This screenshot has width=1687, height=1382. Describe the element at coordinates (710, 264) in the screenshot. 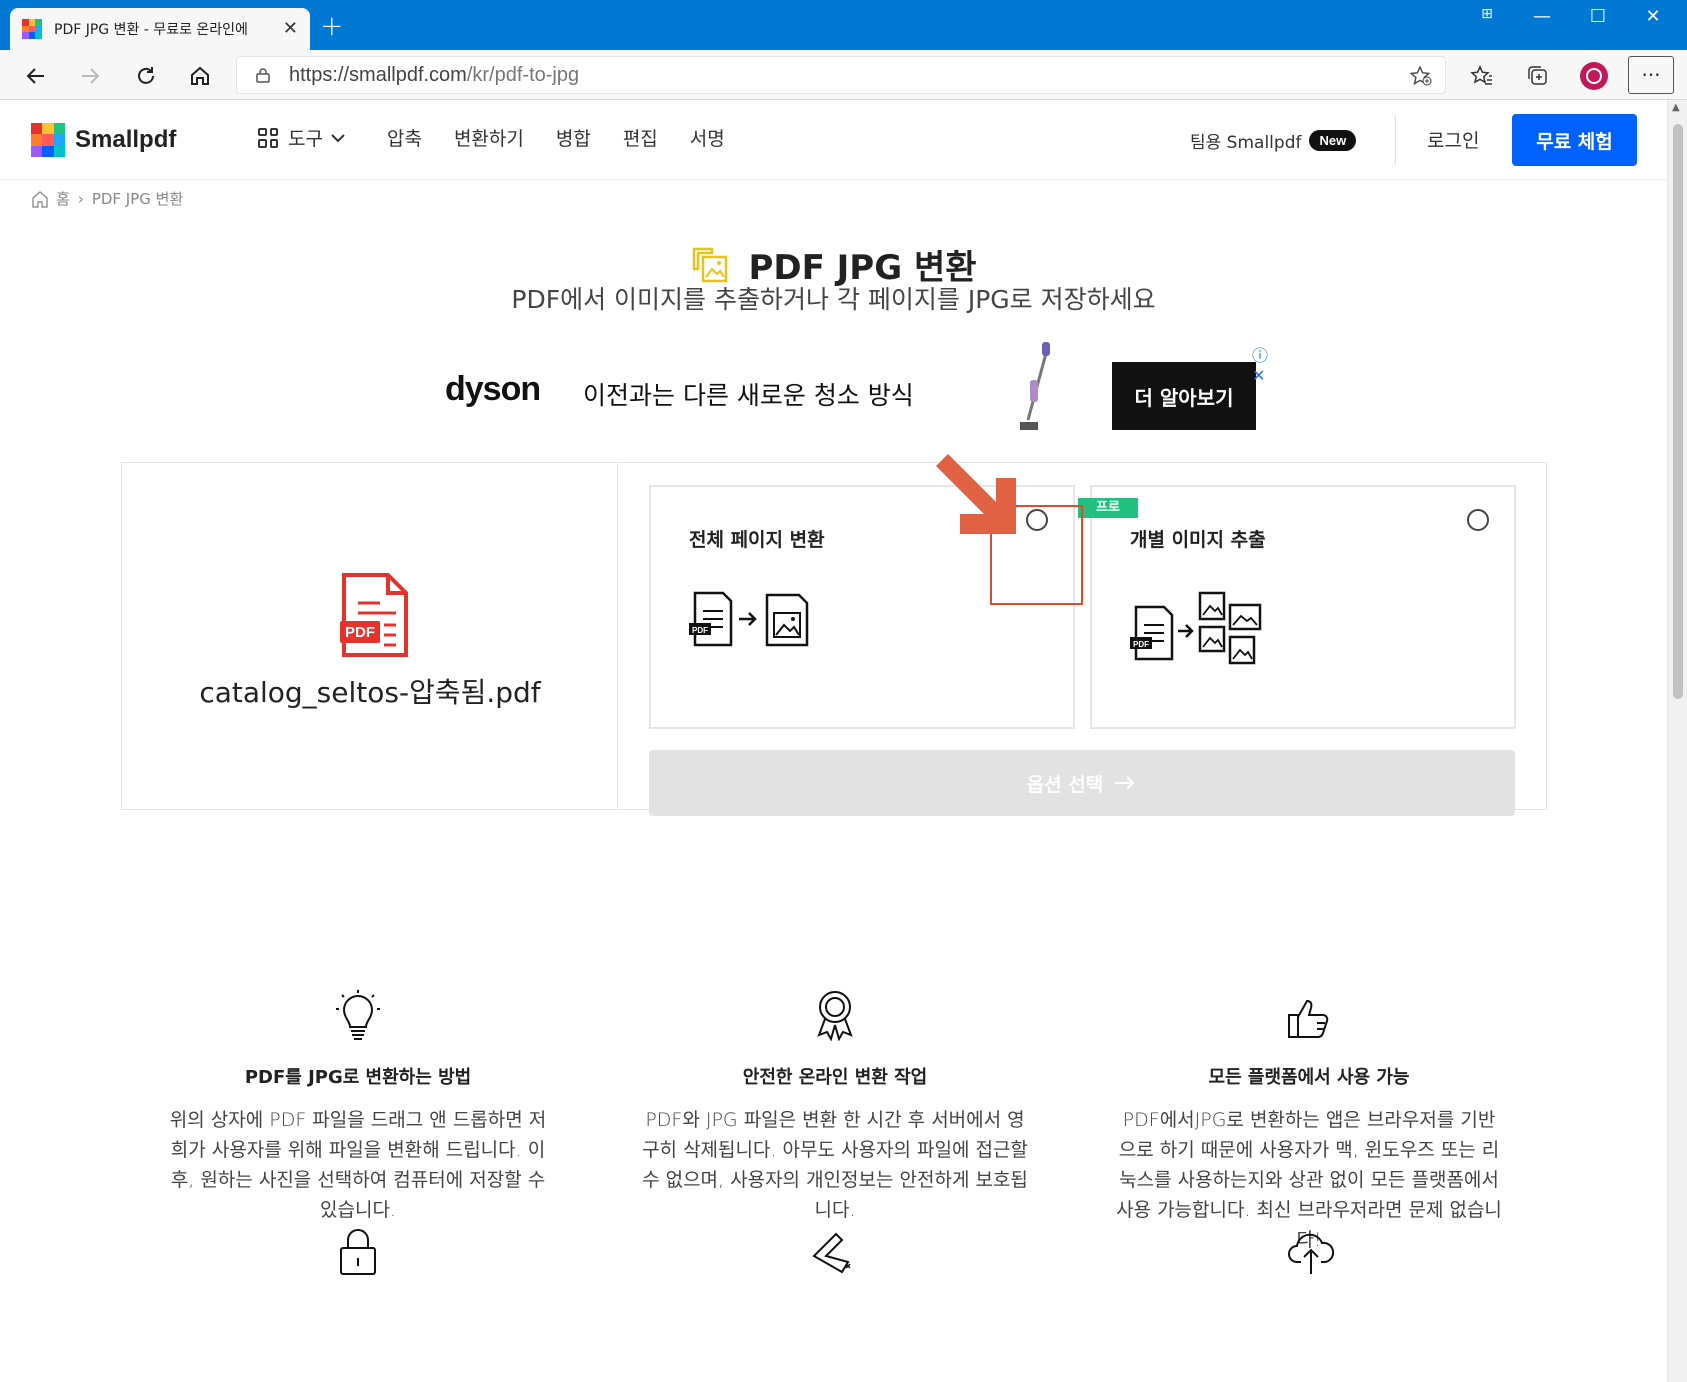

I see `pdf-to-jpg-icon` at that location.